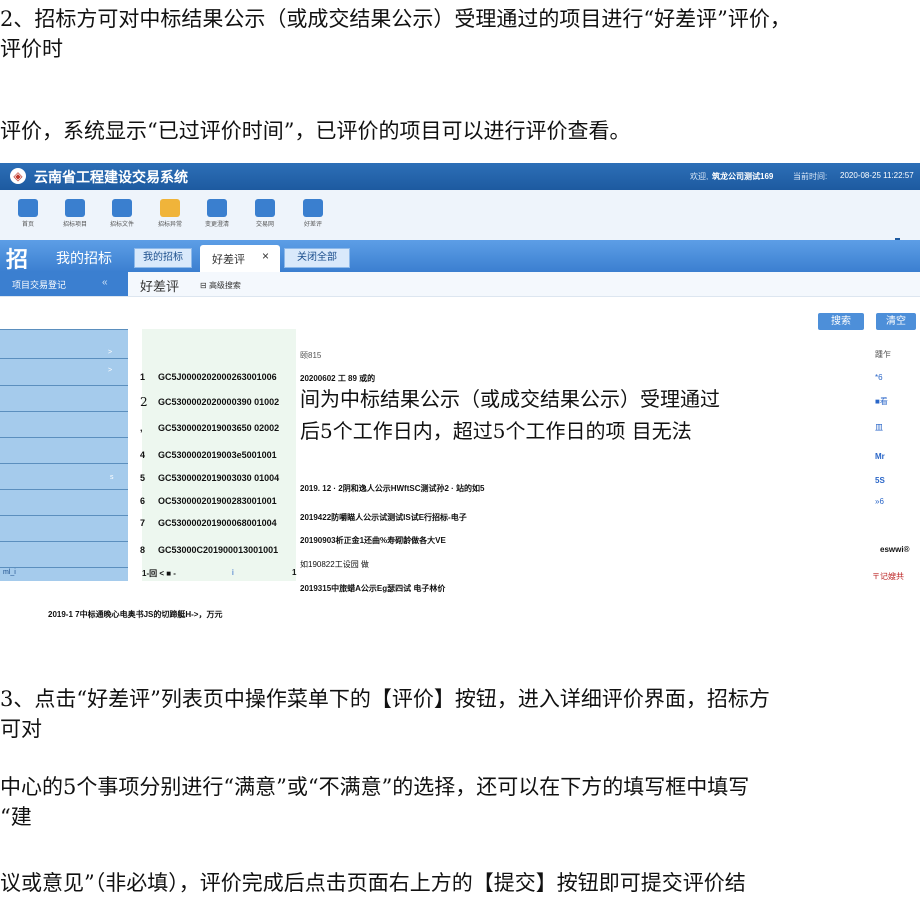 The image size is (920, 920). I want to click on pager-controls: 1-回 < ■ -, so click(159, 573).